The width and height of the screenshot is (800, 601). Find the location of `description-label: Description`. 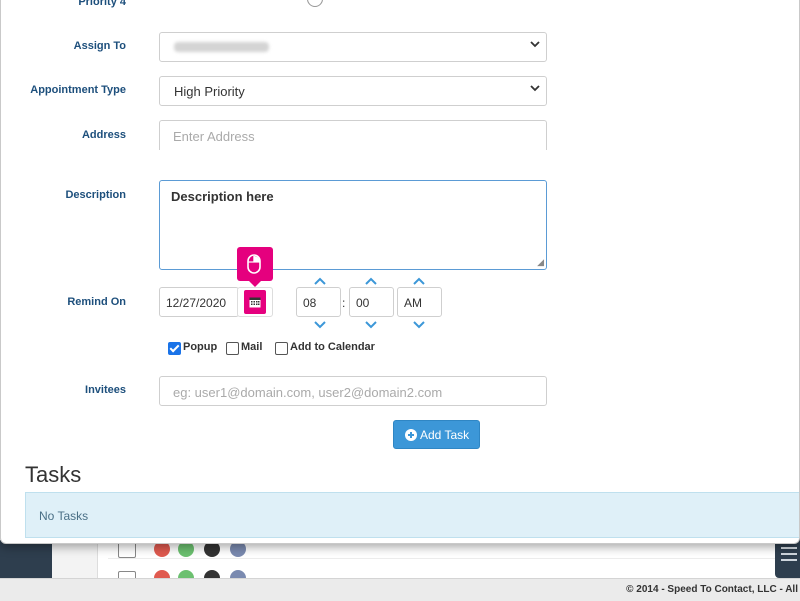

description-label: Description is located at coordinates (95, 195).